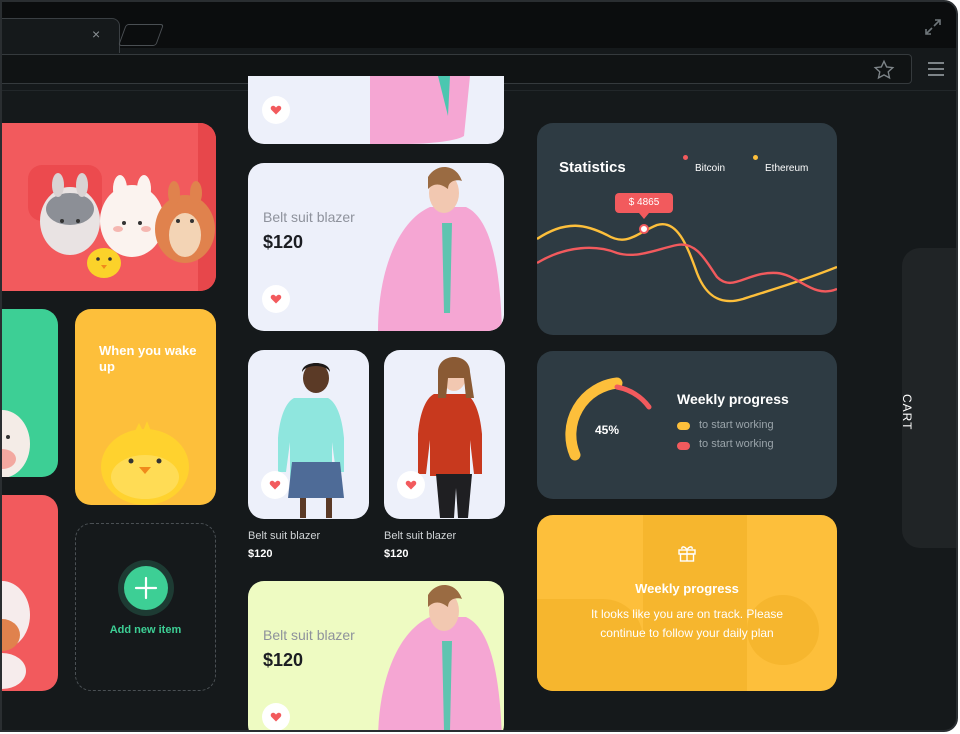  I want to click on statistics-card: Statistics Bitcoin Ethereum $ 4865, so click(687, 229).